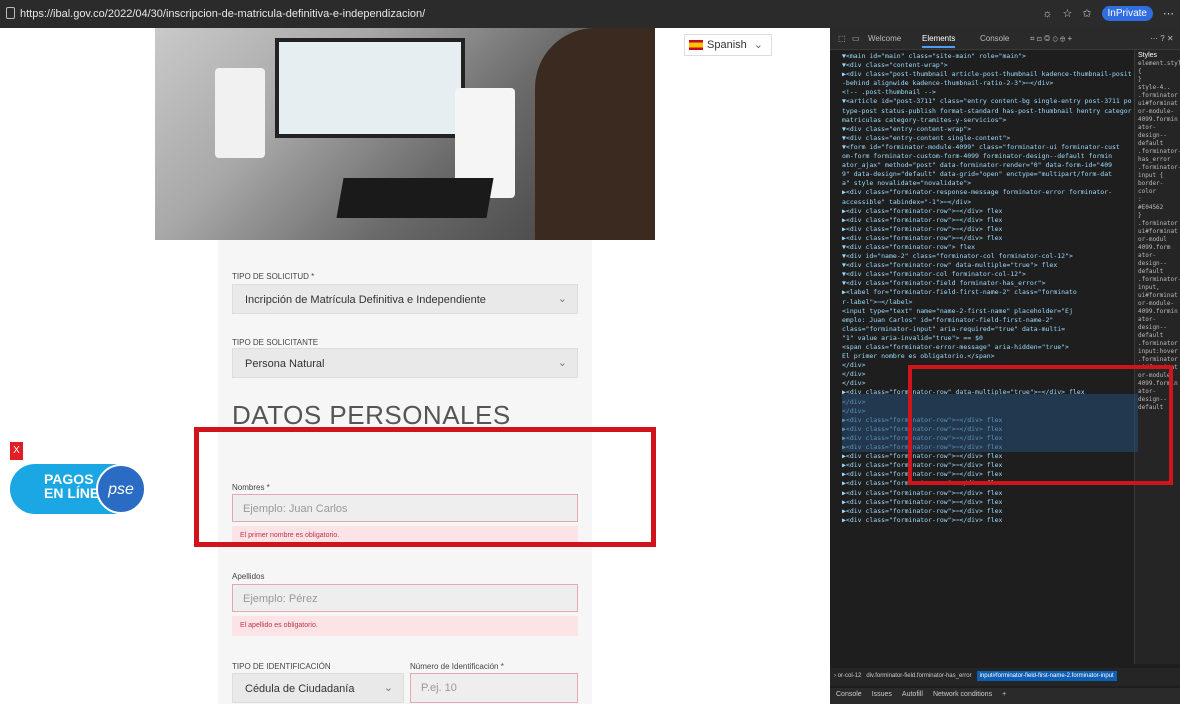 The width and height of the screenshot is (1180, 704). I want to click on tools-icons: ⌗ ⊡ ◎ ⊙ ⊕ +, so click(1051, 39).